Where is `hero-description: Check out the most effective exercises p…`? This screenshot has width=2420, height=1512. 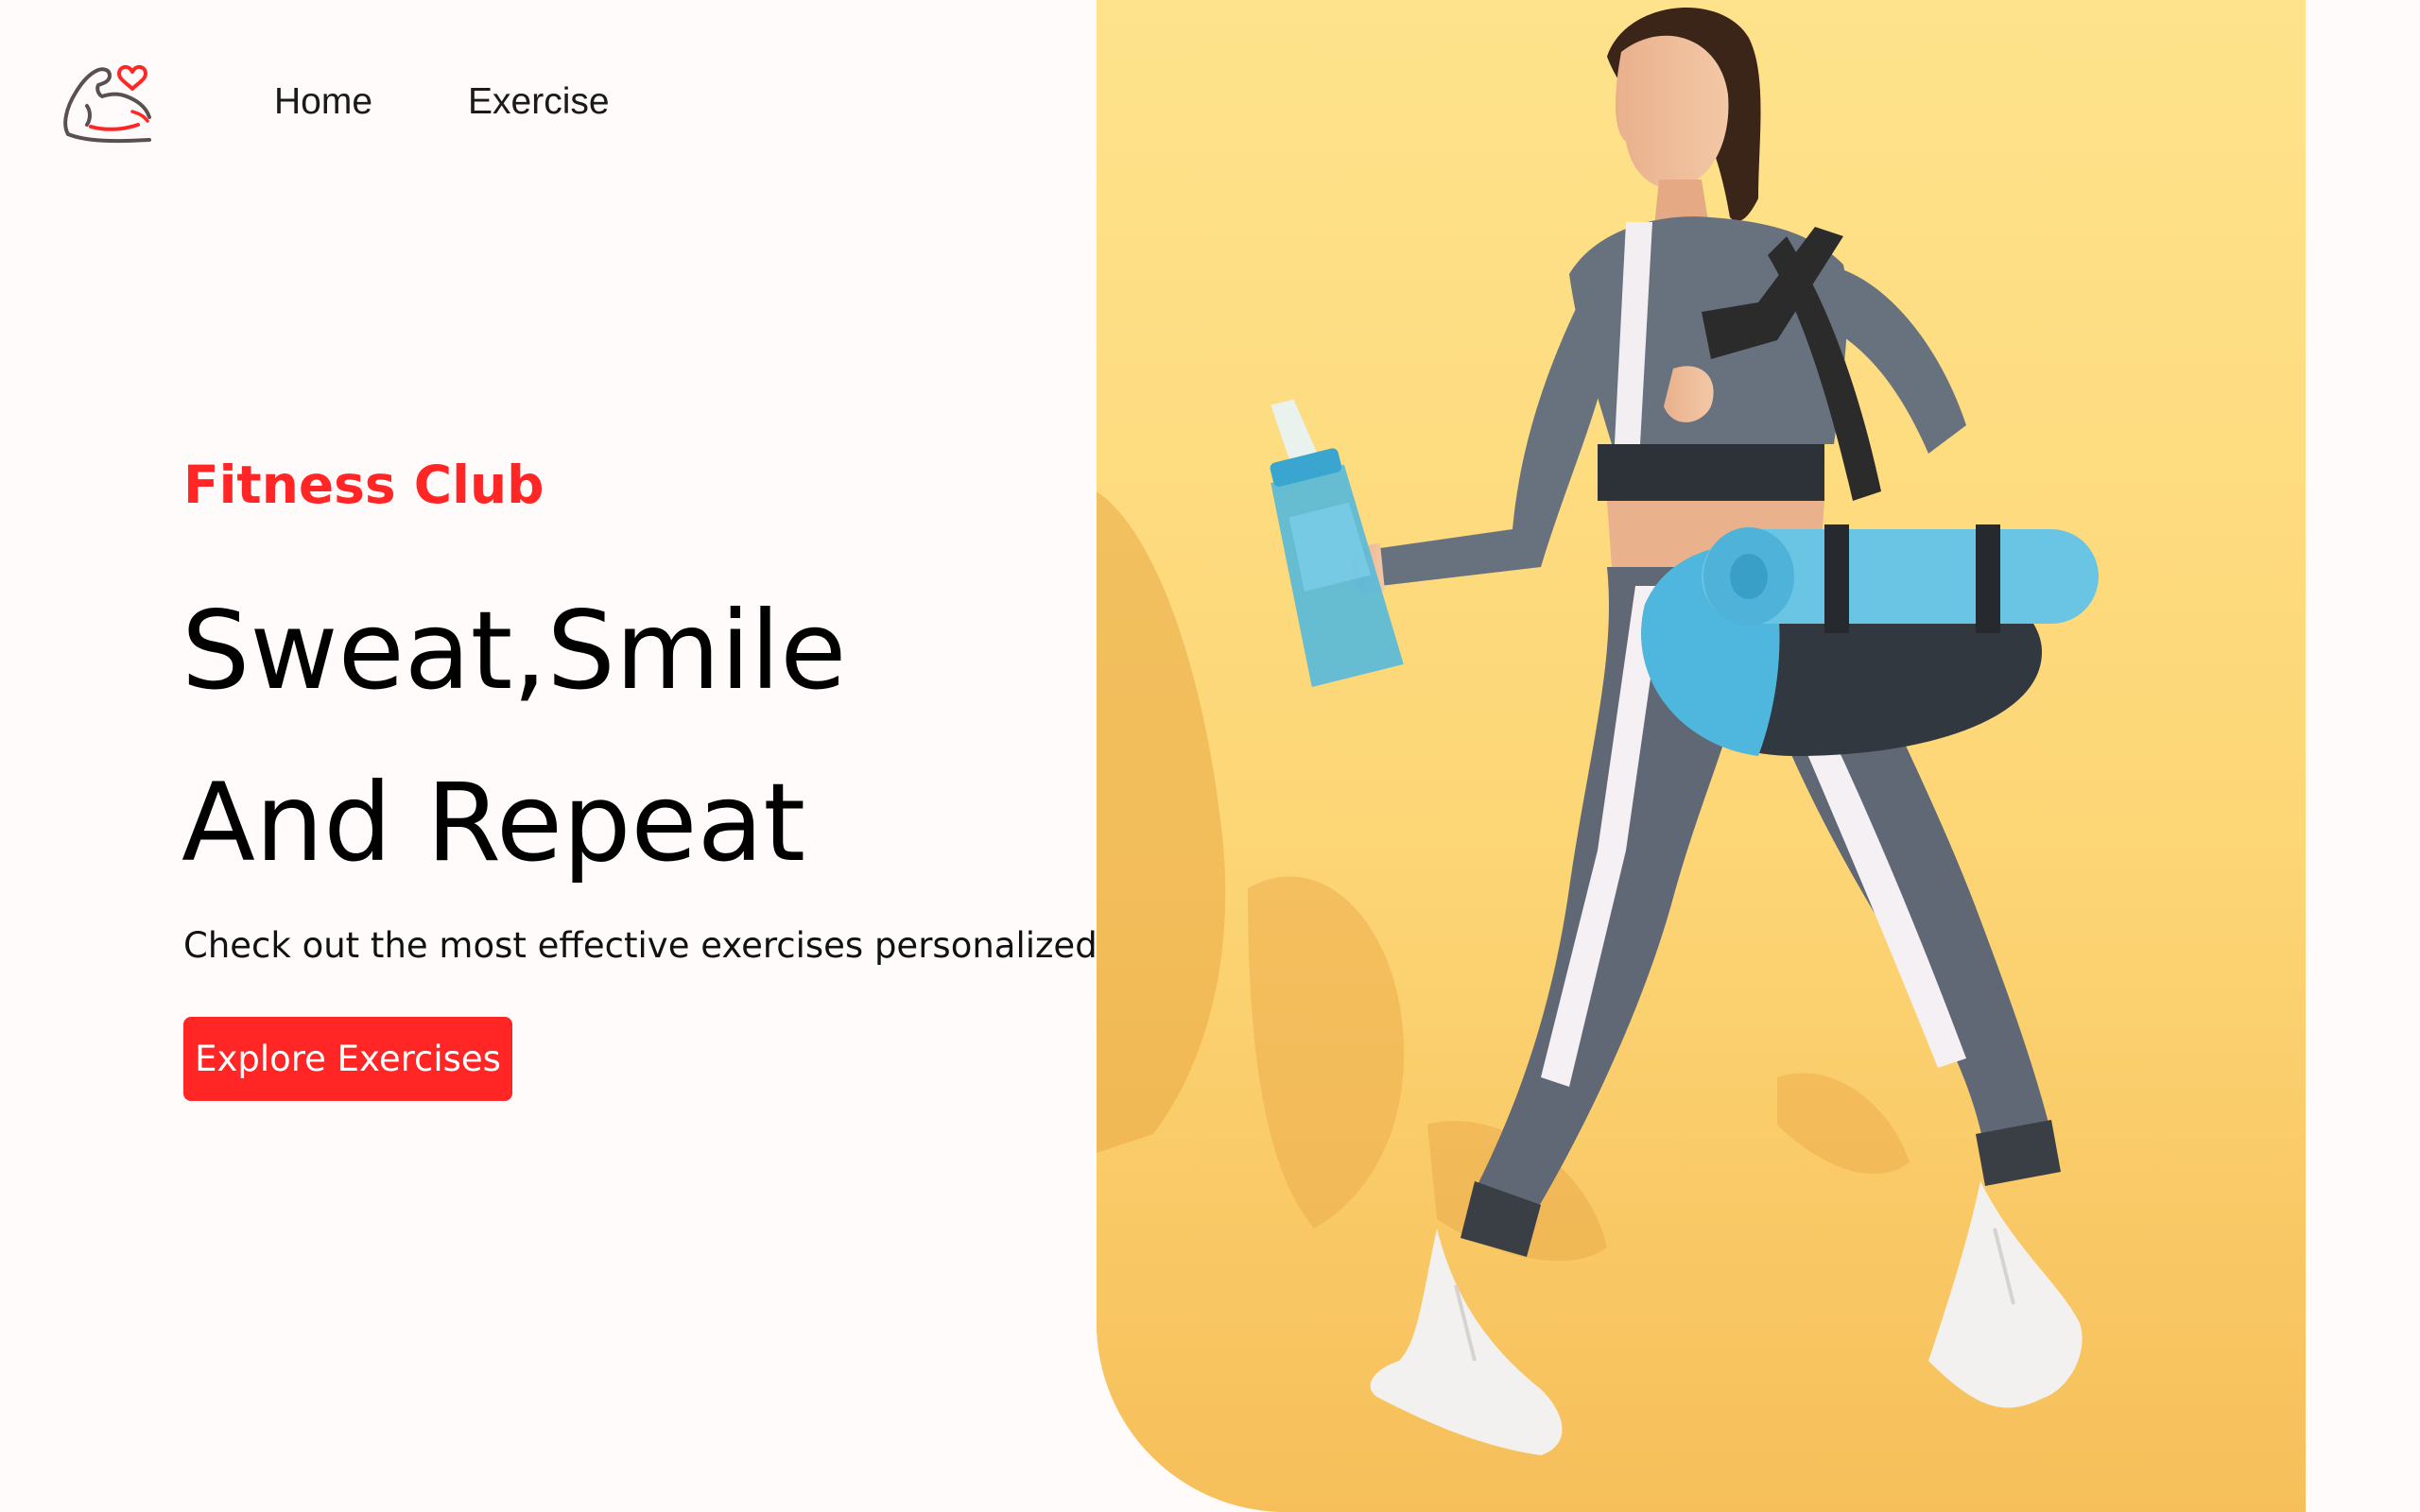 hero-description: Check out the most effective exercises p… is located at coordinates (640, 945).